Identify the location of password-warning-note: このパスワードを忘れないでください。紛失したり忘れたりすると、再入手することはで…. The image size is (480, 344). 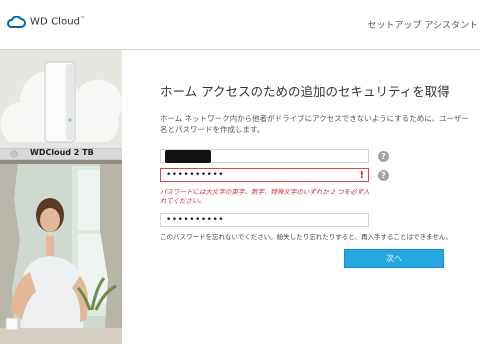
(306, 237).